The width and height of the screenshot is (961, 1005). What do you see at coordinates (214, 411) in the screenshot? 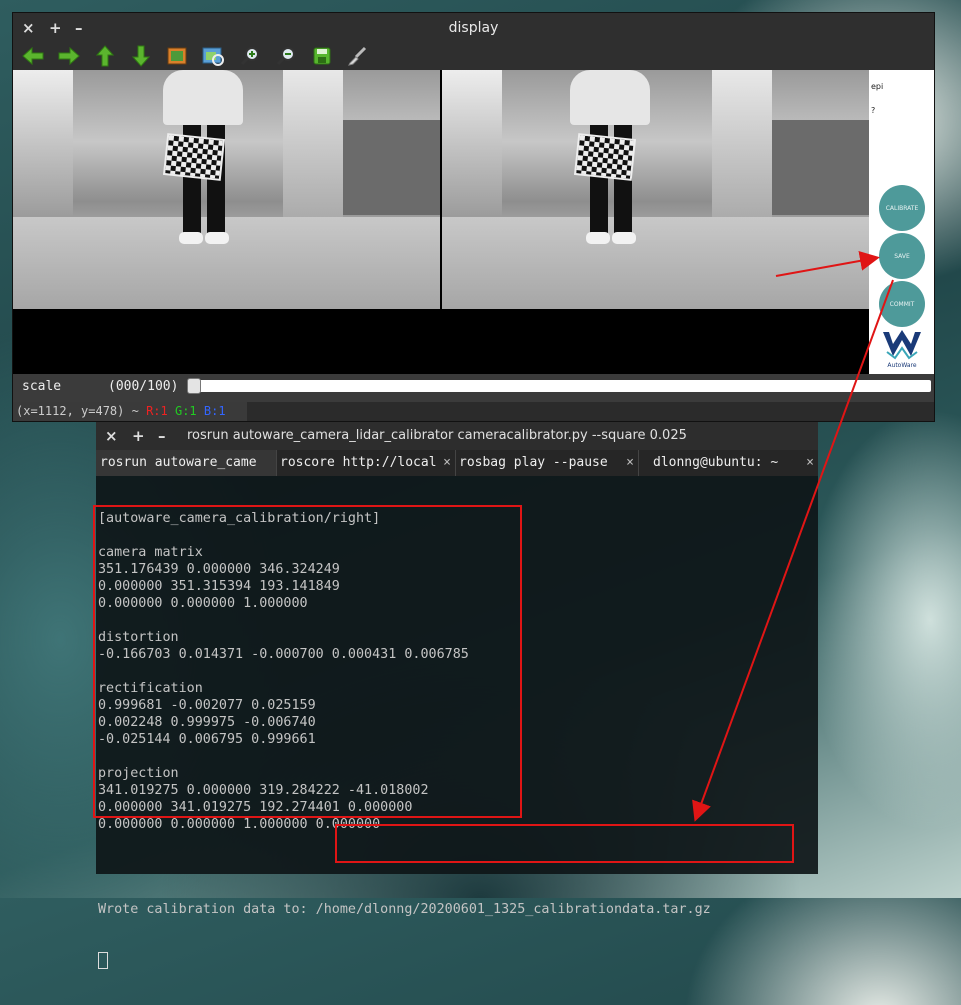
I see `status-b: B:1` at bounding box center [214, 411].